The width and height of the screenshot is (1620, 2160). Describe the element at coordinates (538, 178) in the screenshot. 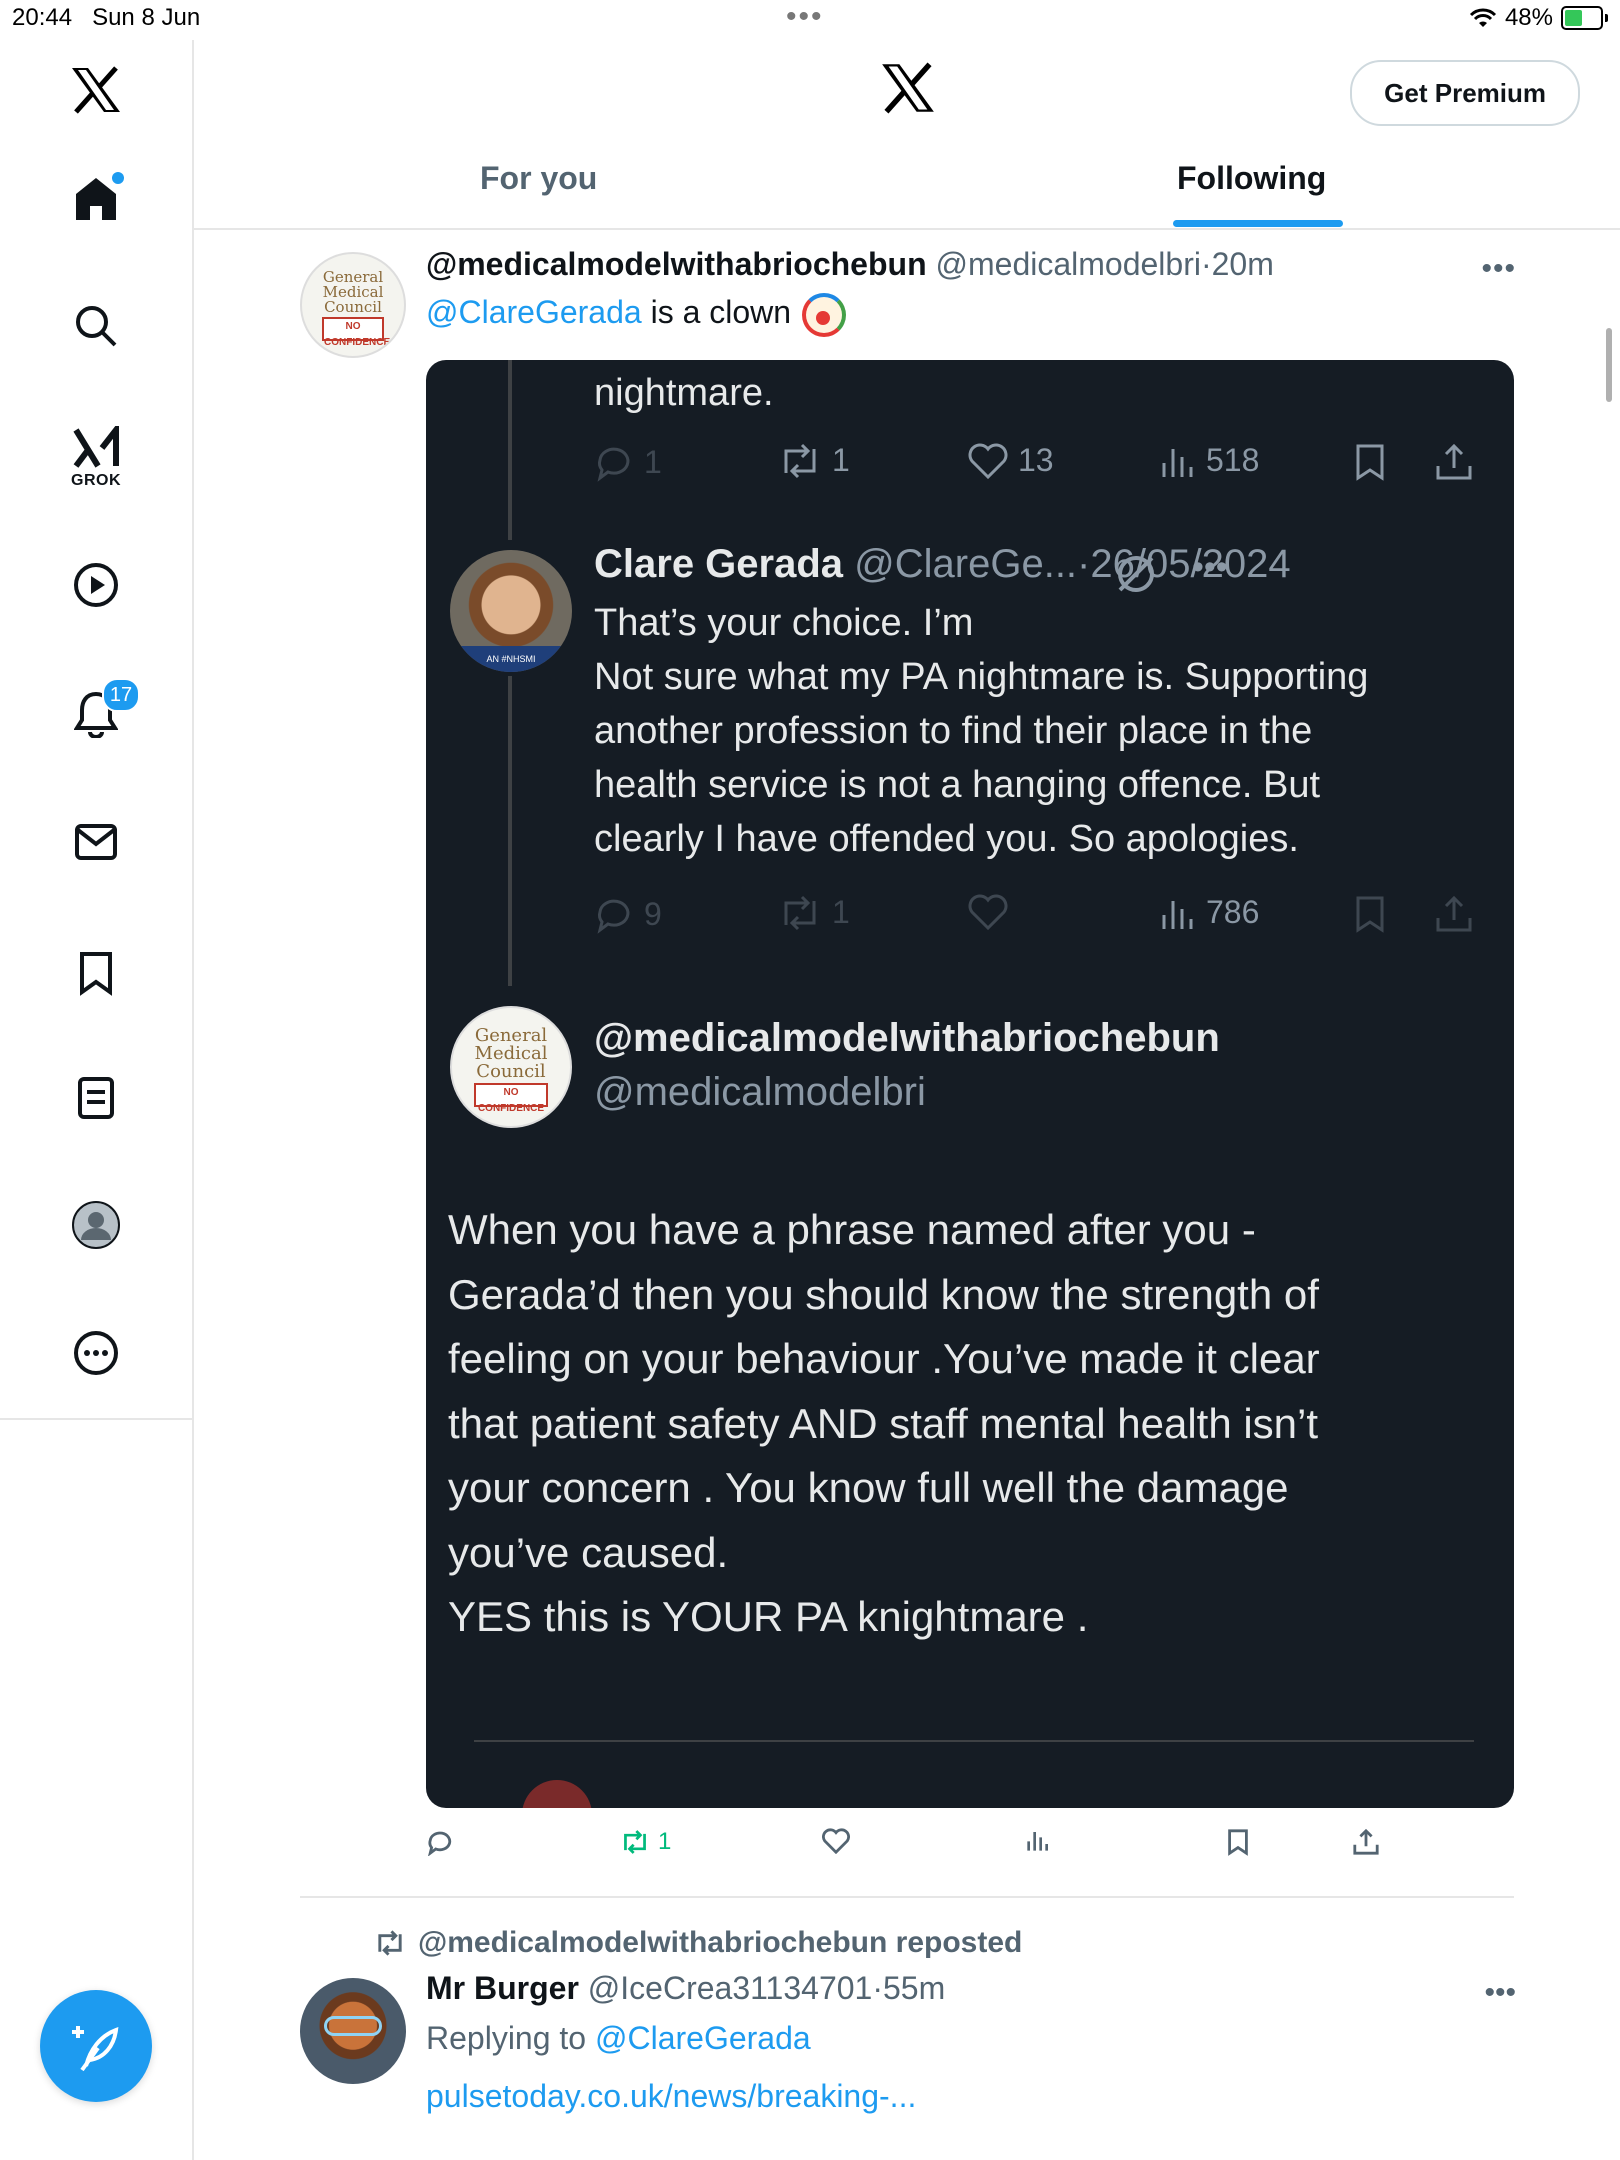

I see `tab-for-you: For you` at that location.